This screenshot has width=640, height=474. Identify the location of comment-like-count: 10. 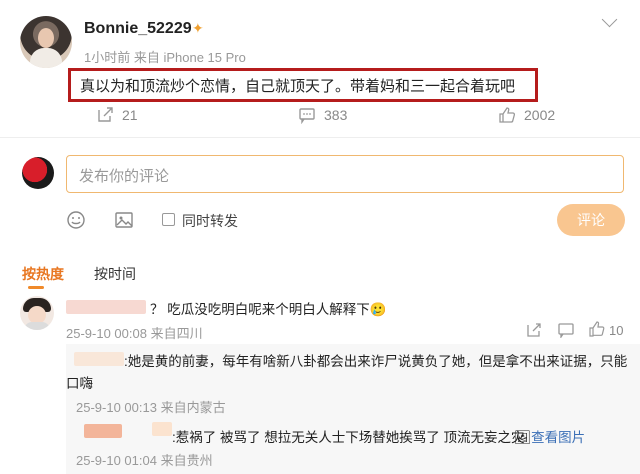
(616, 330).